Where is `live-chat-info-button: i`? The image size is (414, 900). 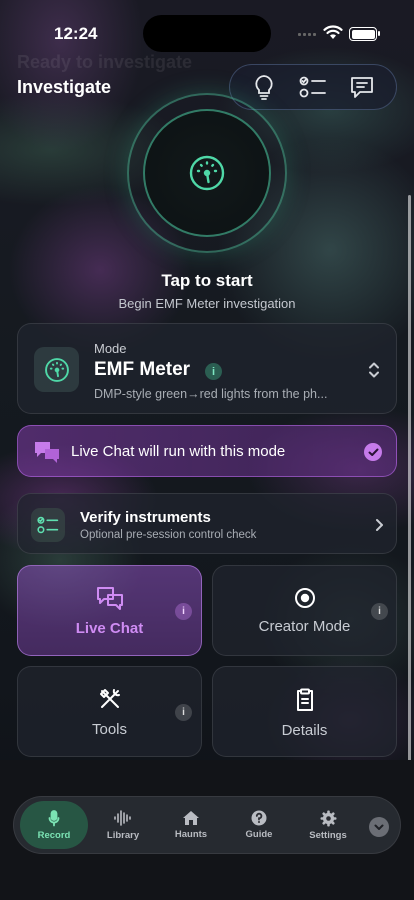 live-chat-info-button: i is located at coordinates (183, 611).